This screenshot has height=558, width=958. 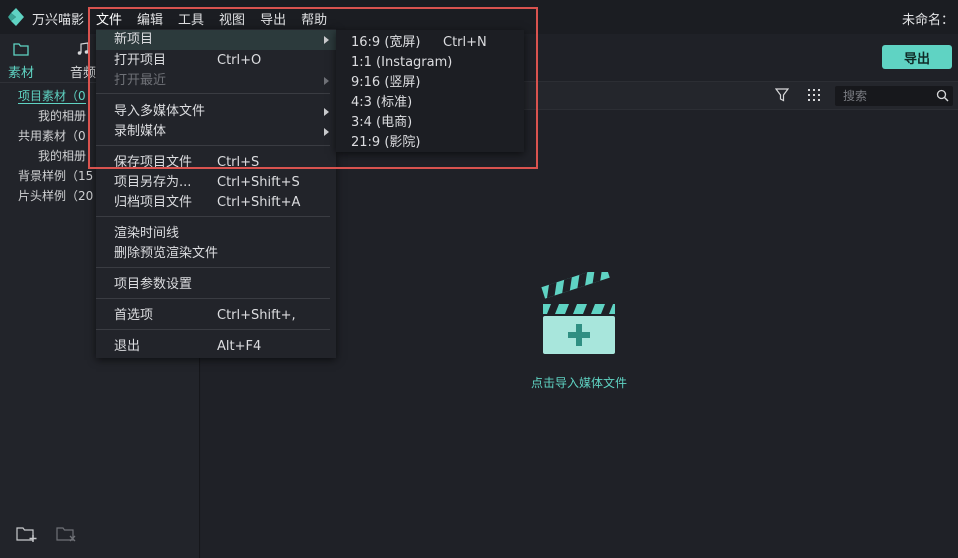 I want to click on menu-item-shortcut: Ctrl+O, so click(x=239, y=60).